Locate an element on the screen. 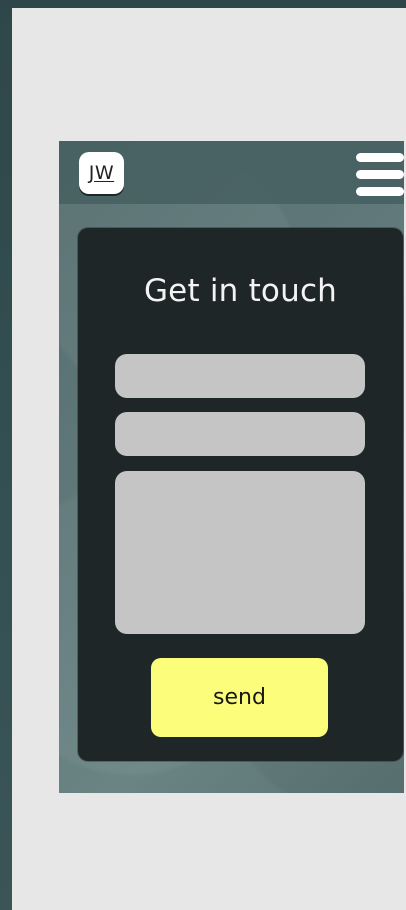  logo-text: JW is located at coordinates (101, 172).